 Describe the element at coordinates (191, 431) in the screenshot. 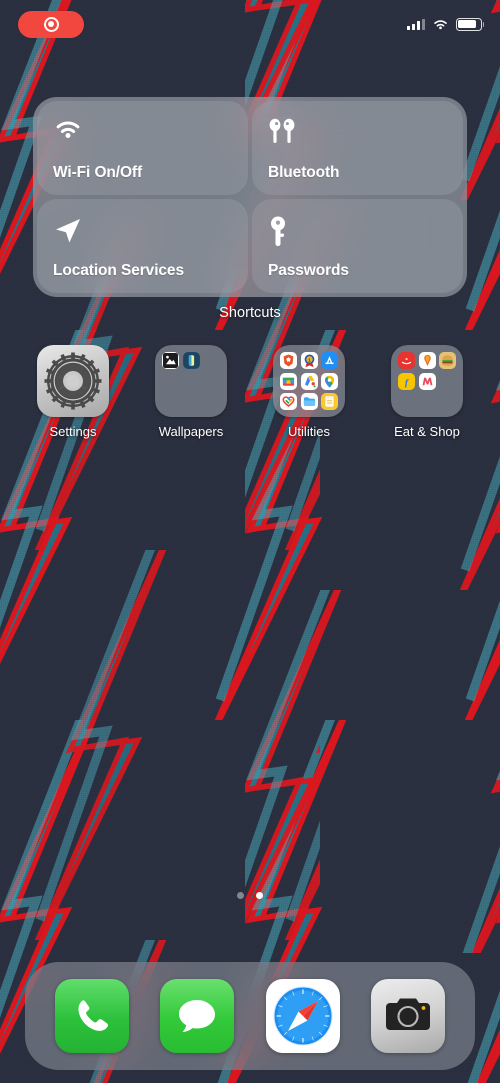

I see `app-label: Wallpapers` at that location.